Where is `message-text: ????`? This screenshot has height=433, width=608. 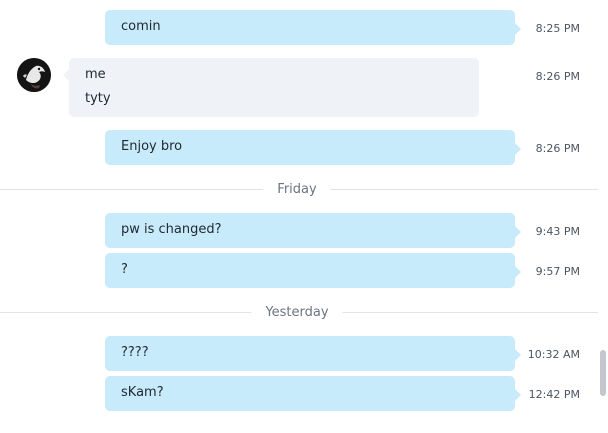 message-text: ???? is located at coordinates (135, 352).